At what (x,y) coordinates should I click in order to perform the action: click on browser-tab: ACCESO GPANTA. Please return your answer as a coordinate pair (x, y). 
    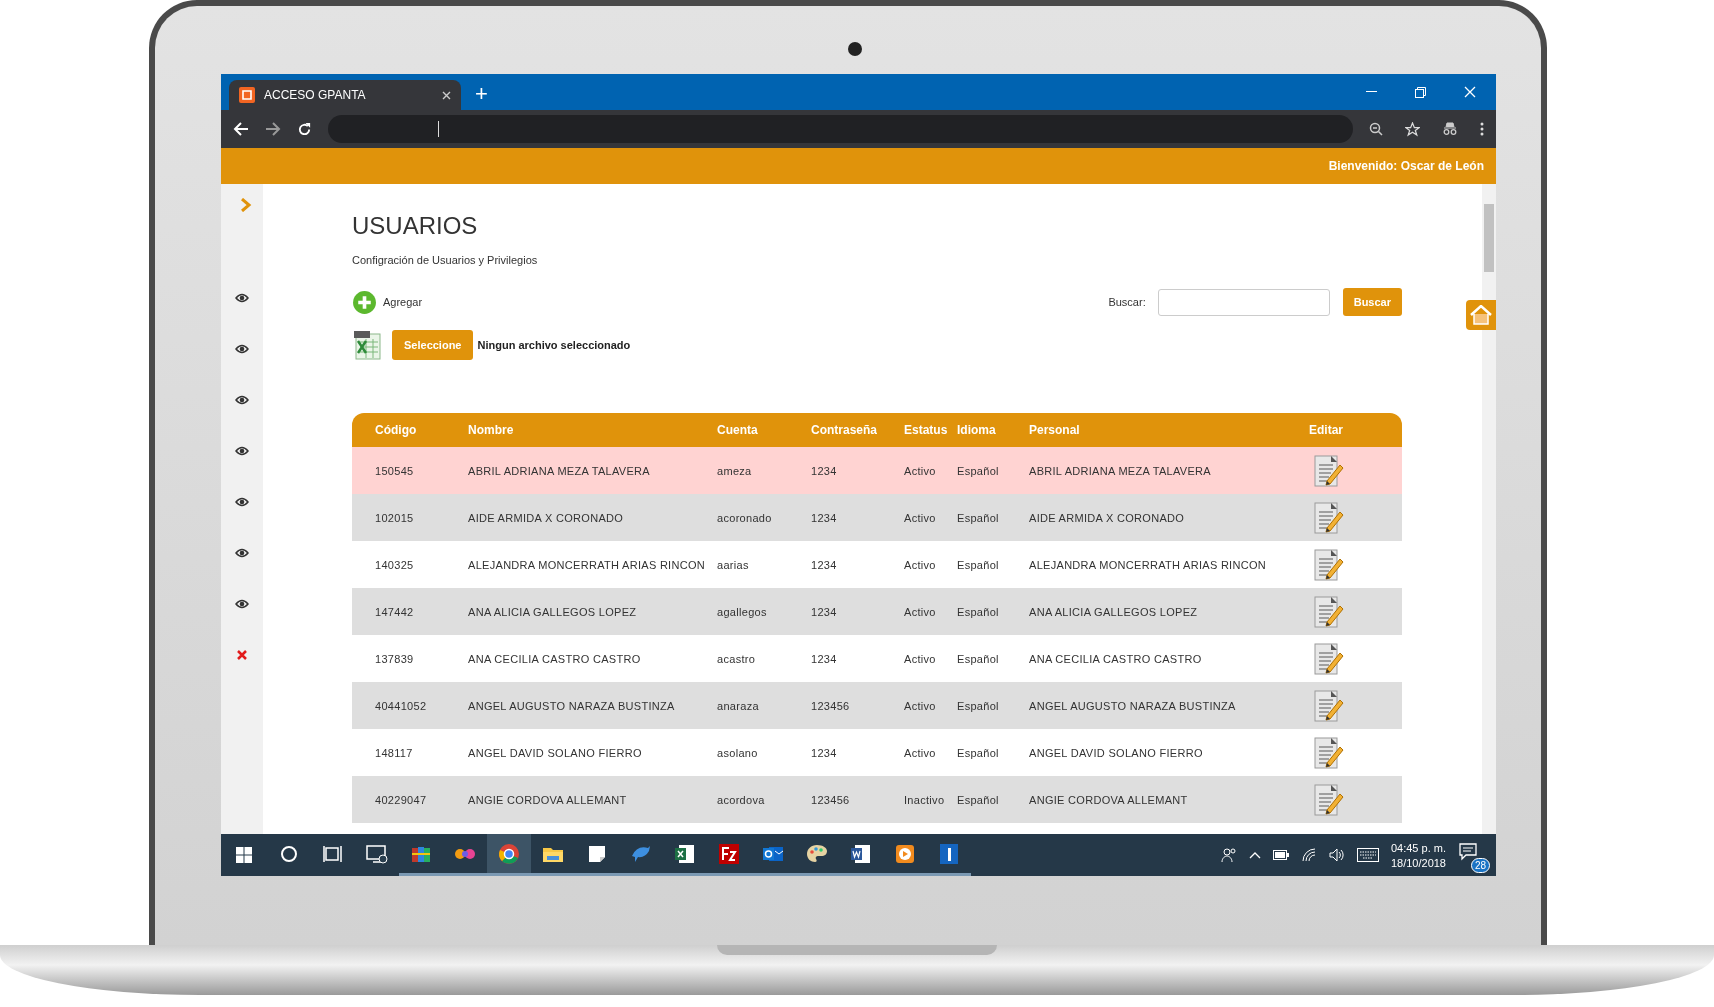
    Looking at the image, I should click on (345, 95).